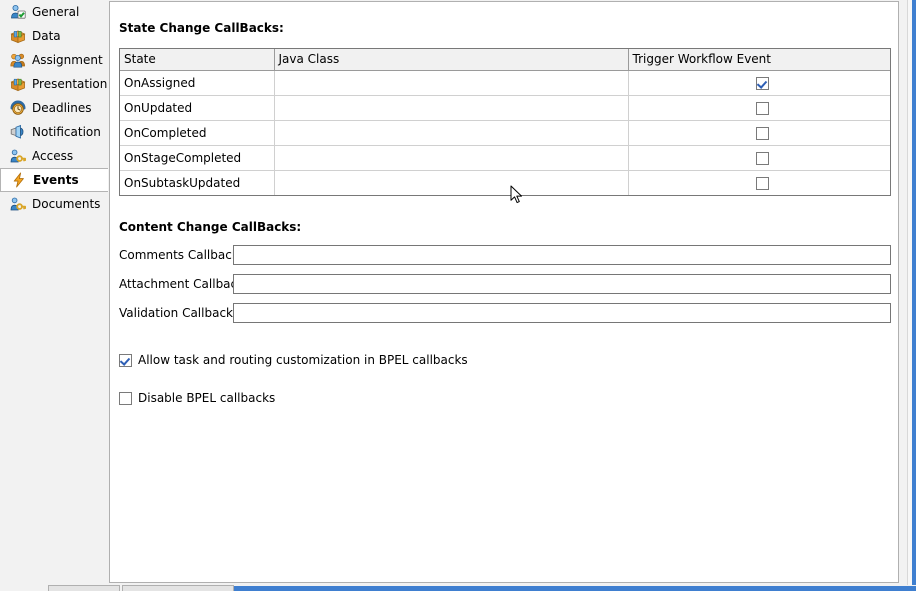 The height and width of the screenshot is (591, 916). I want to click on table-row: OnAssigned, so click(505, 83).